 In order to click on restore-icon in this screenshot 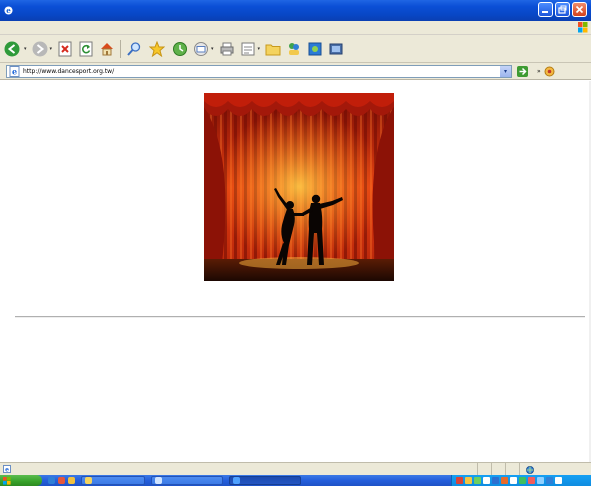, I will do `click(562, 9)`.